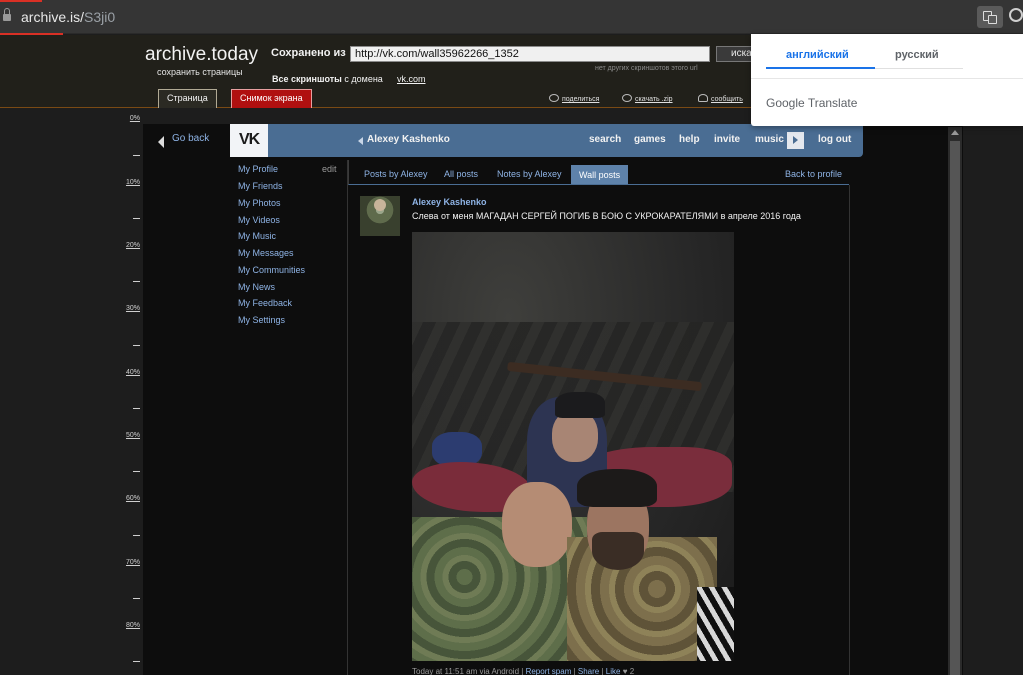 The image size is (1023, 675). I want to click on like-link: Like, so click(613, 671).